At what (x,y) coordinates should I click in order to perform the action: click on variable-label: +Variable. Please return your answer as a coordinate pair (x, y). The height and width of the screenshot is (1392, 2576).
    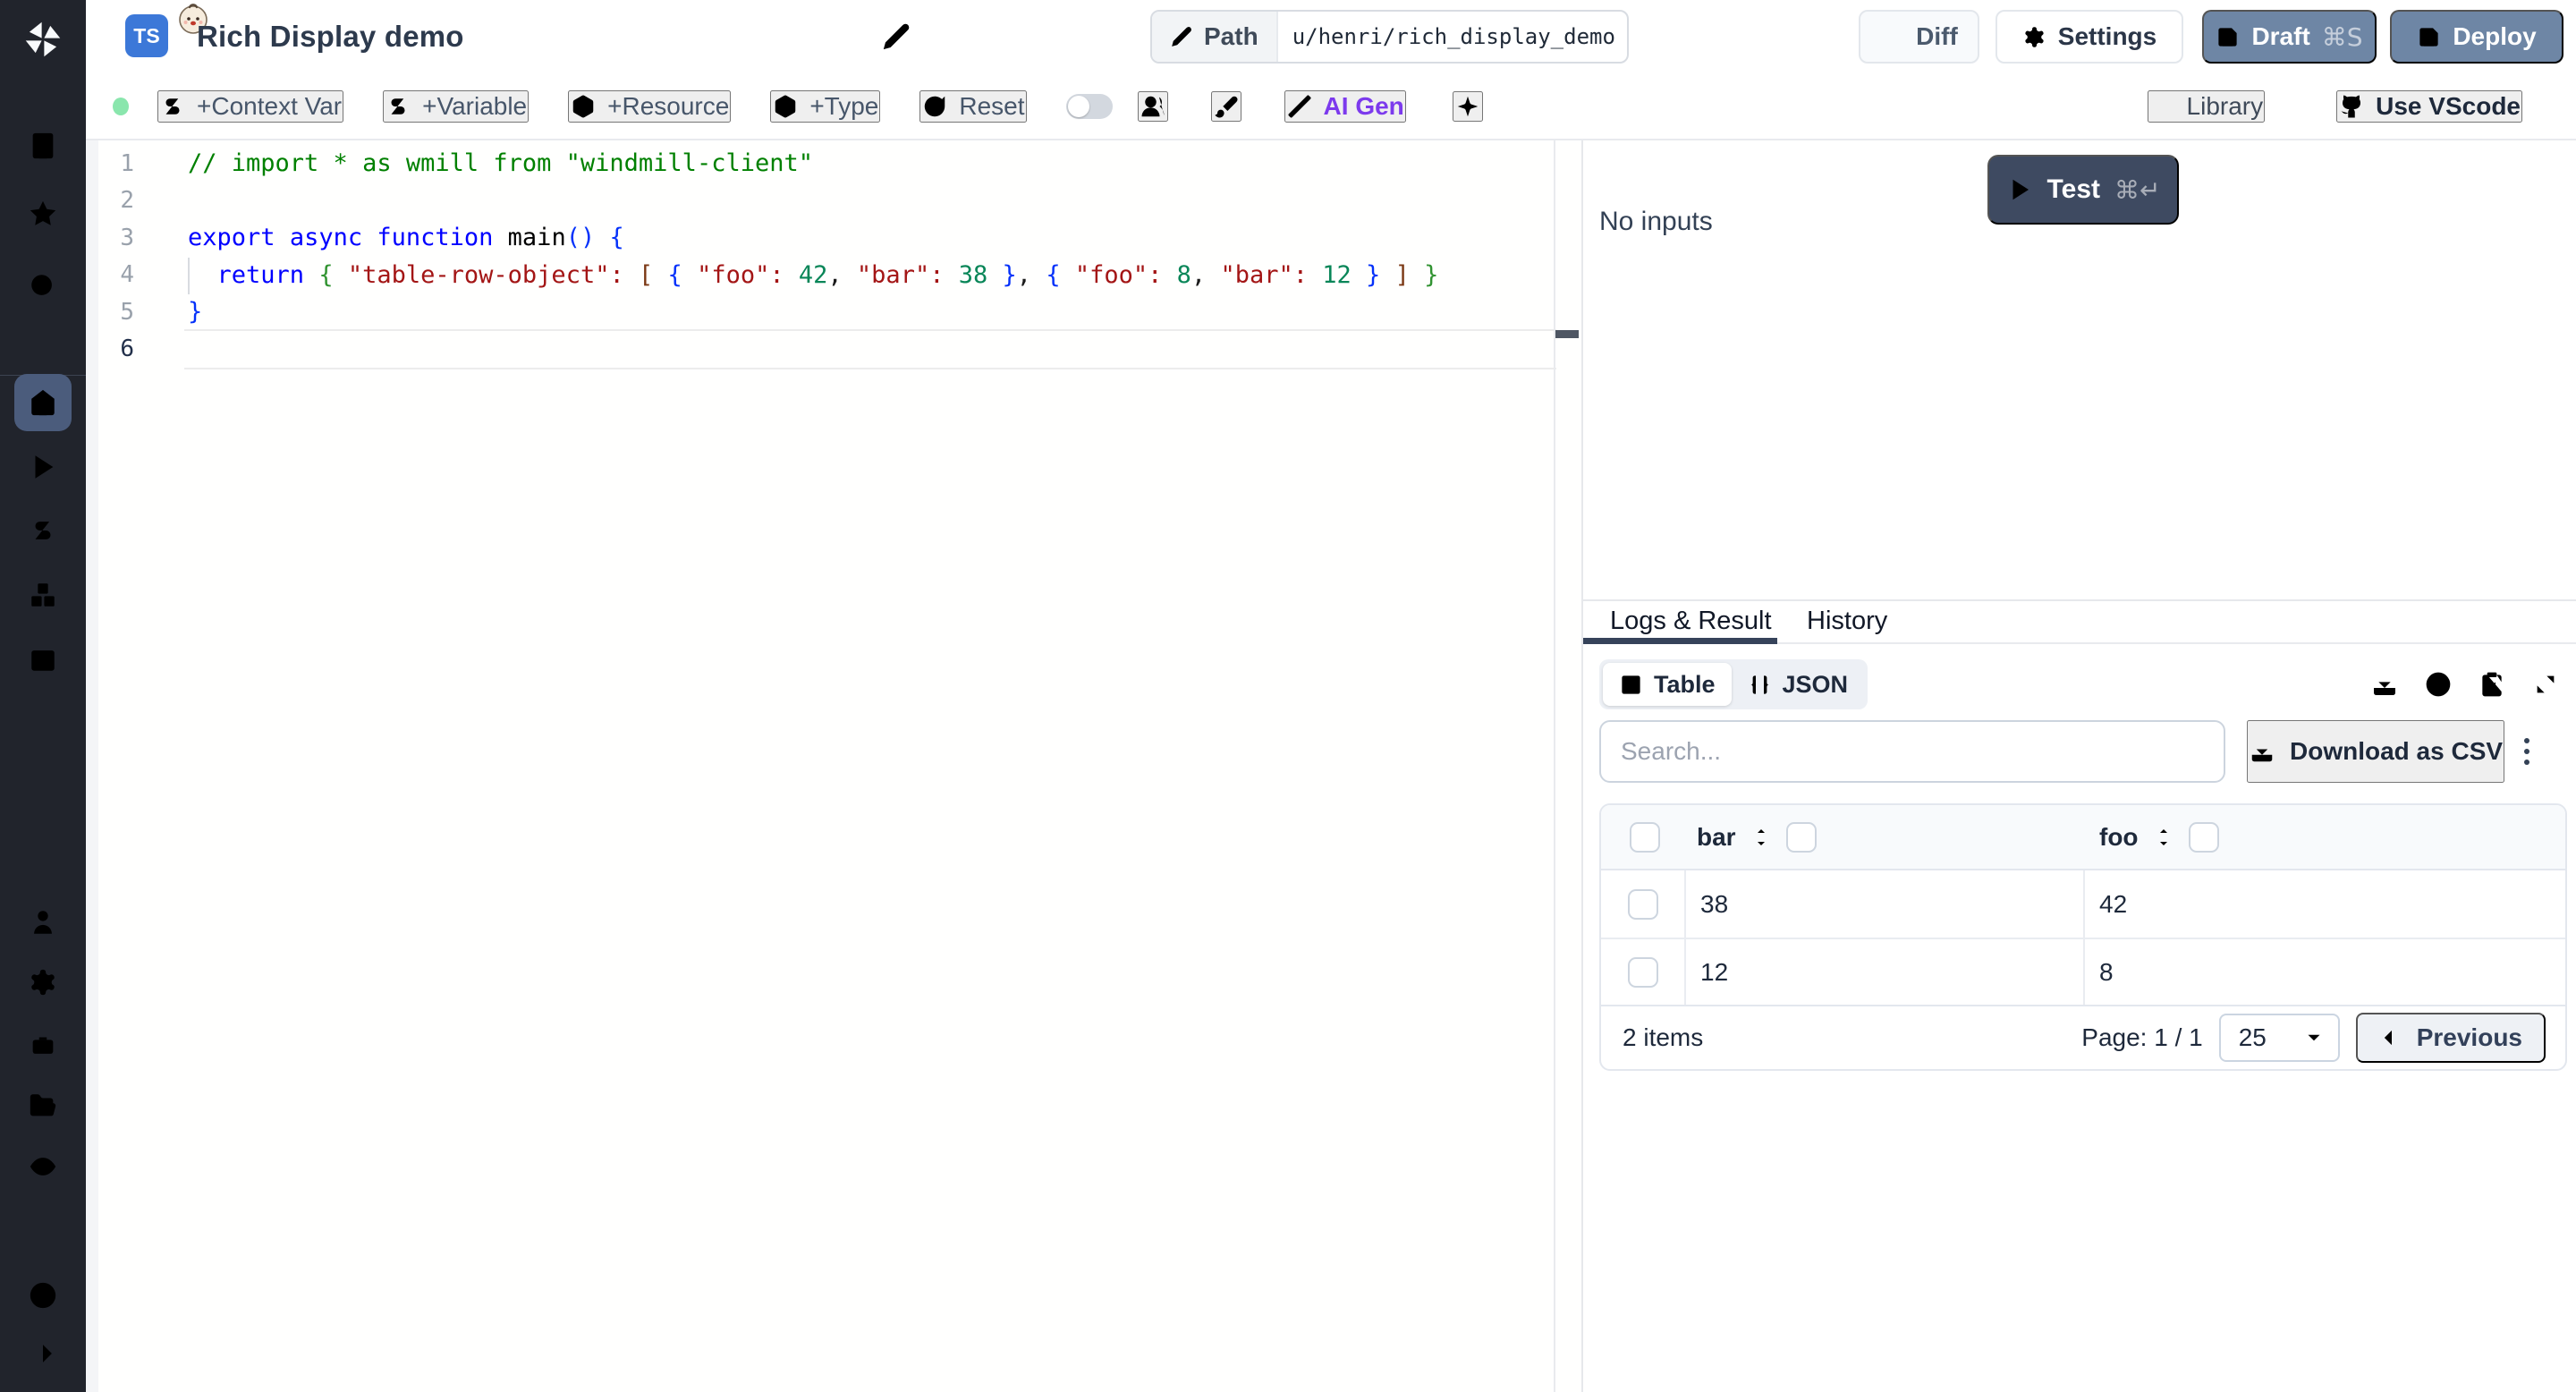
    Looking at the image, I should click on (475, 106).